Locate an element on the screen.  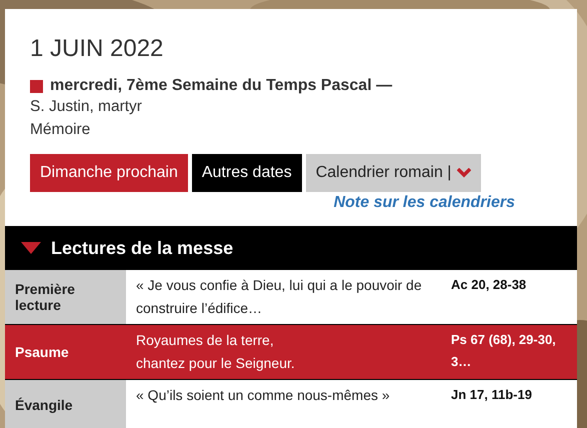
calendar-note-link: Note sur les calendriers is located at coordinates (424, 203).